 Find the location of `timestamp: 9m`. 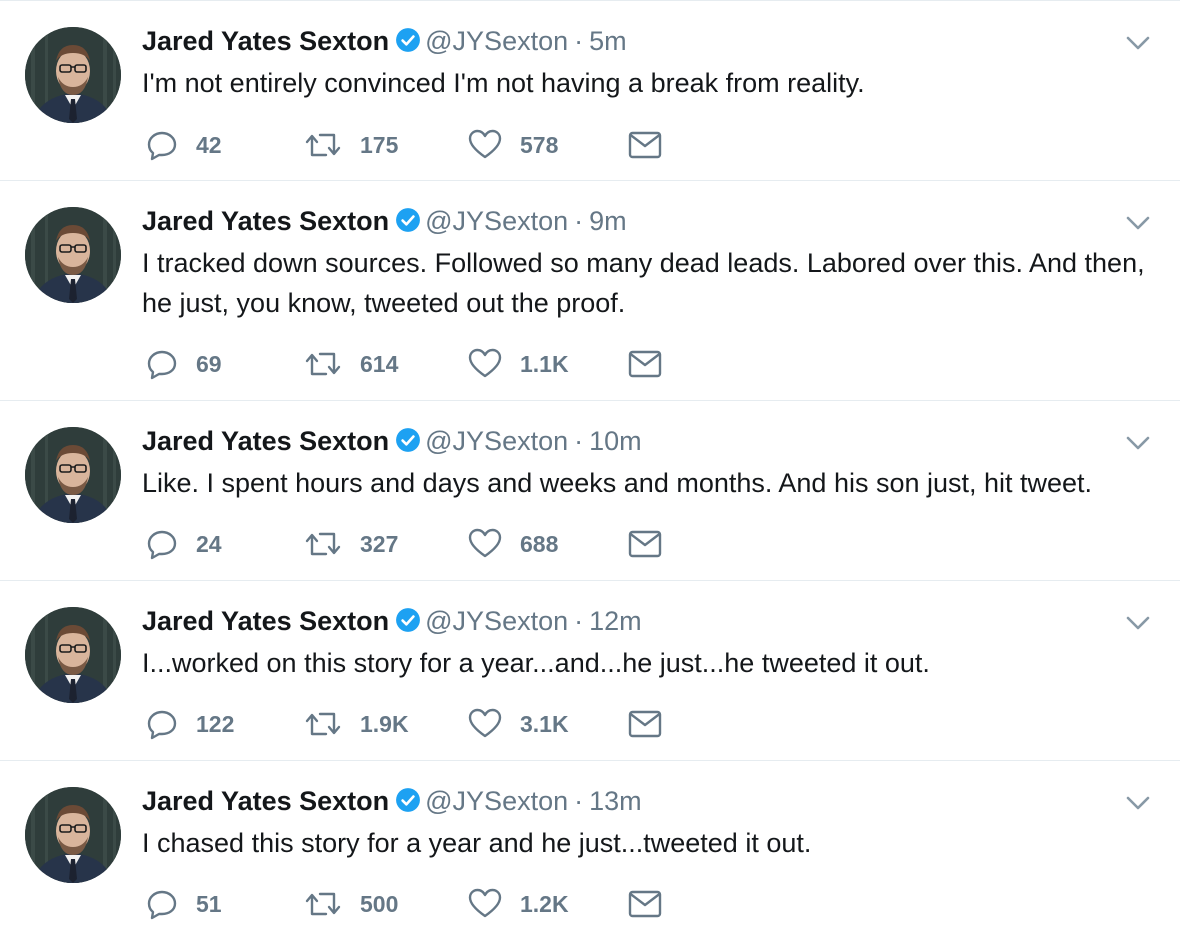

timestamp: 9m is located at coordinates (608, 221).